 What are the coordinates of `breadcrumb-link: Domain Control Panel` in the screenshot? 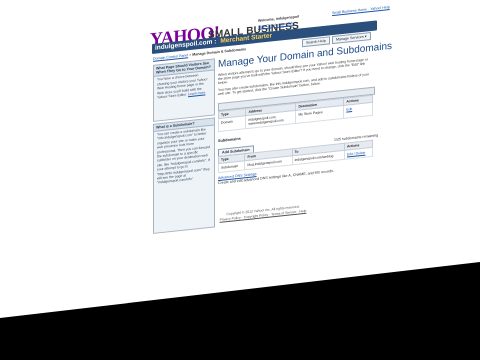 It's located at (170, 57).